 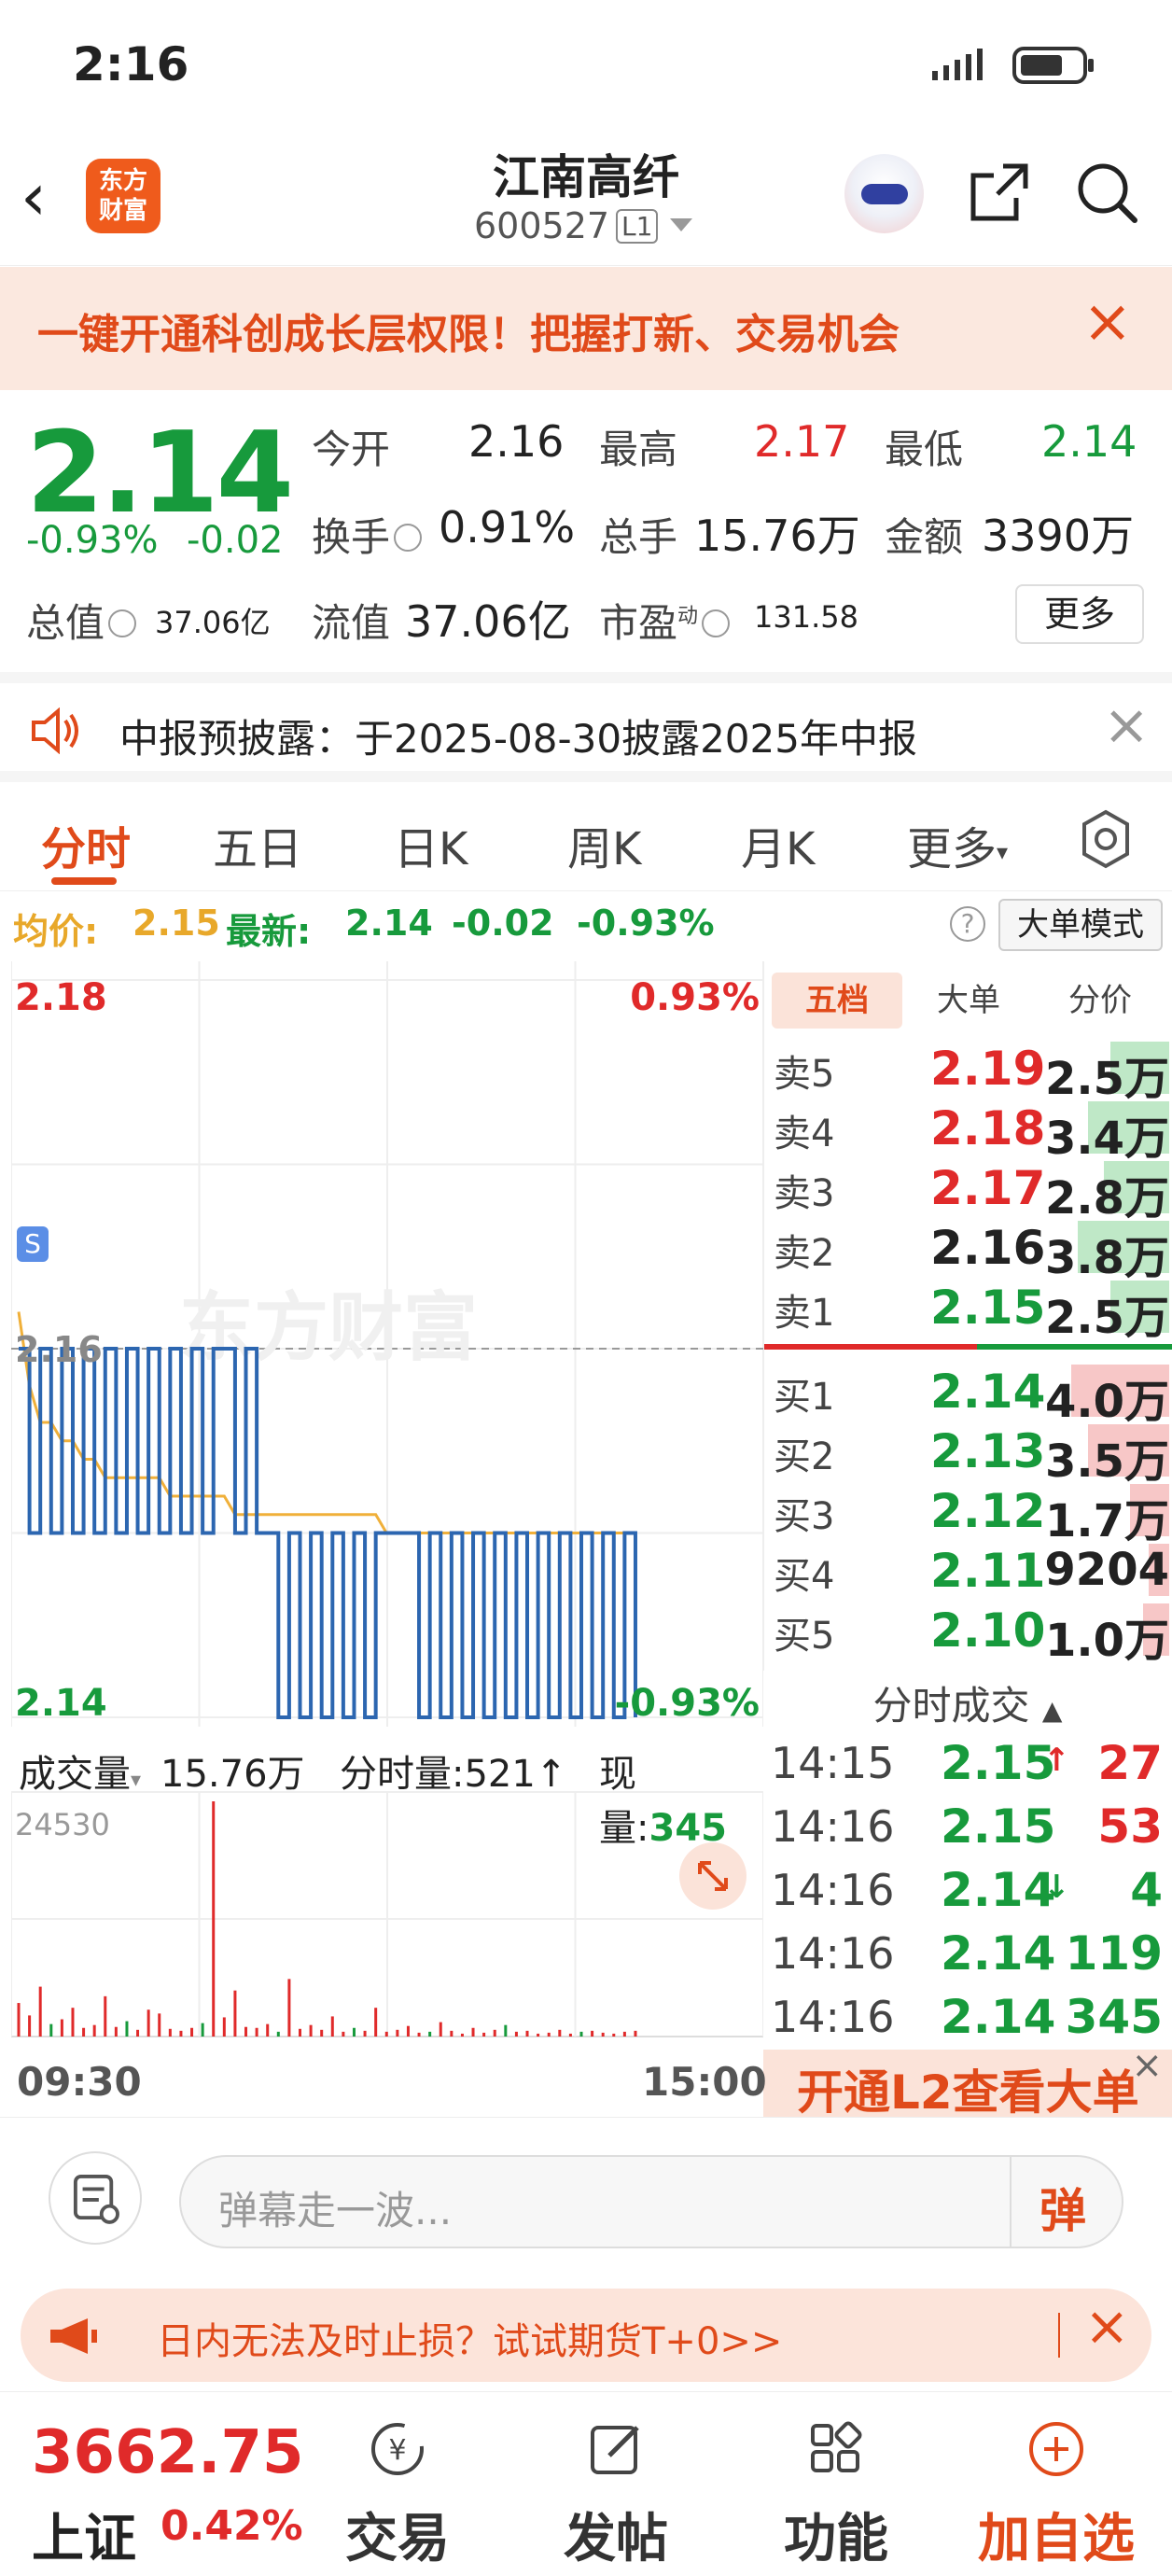 What do you see at coordinates (967, 1889) in the screenshot?
I see `tick-row: 14:16 2.14 ↓ 4` at bounding box center [967, 1889].